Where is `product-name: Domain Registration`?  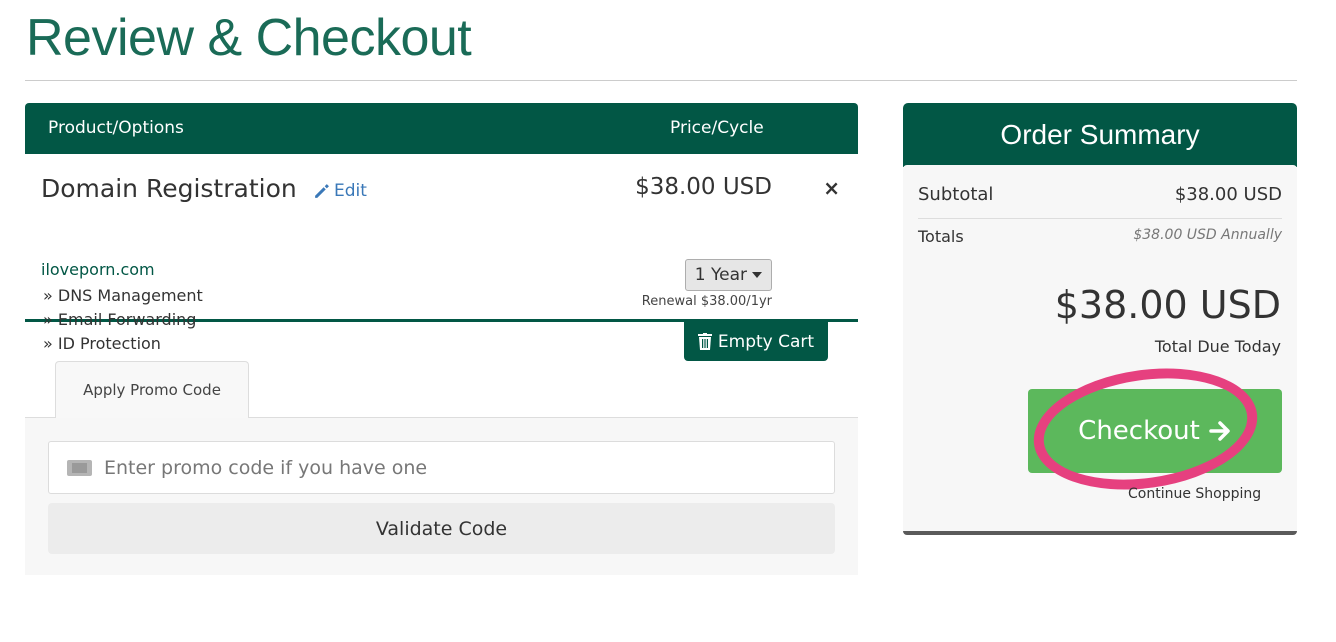
product-name: Domain Registration is located at coordinates (169, 188).